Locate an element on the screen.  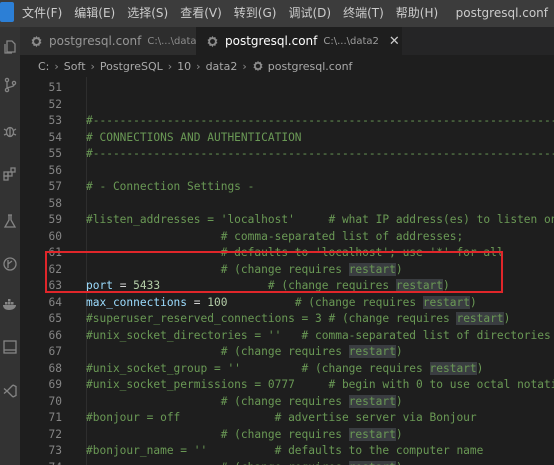
code-line: 60 # comma-separated list of addresses; is located at coordinates (287, 237).